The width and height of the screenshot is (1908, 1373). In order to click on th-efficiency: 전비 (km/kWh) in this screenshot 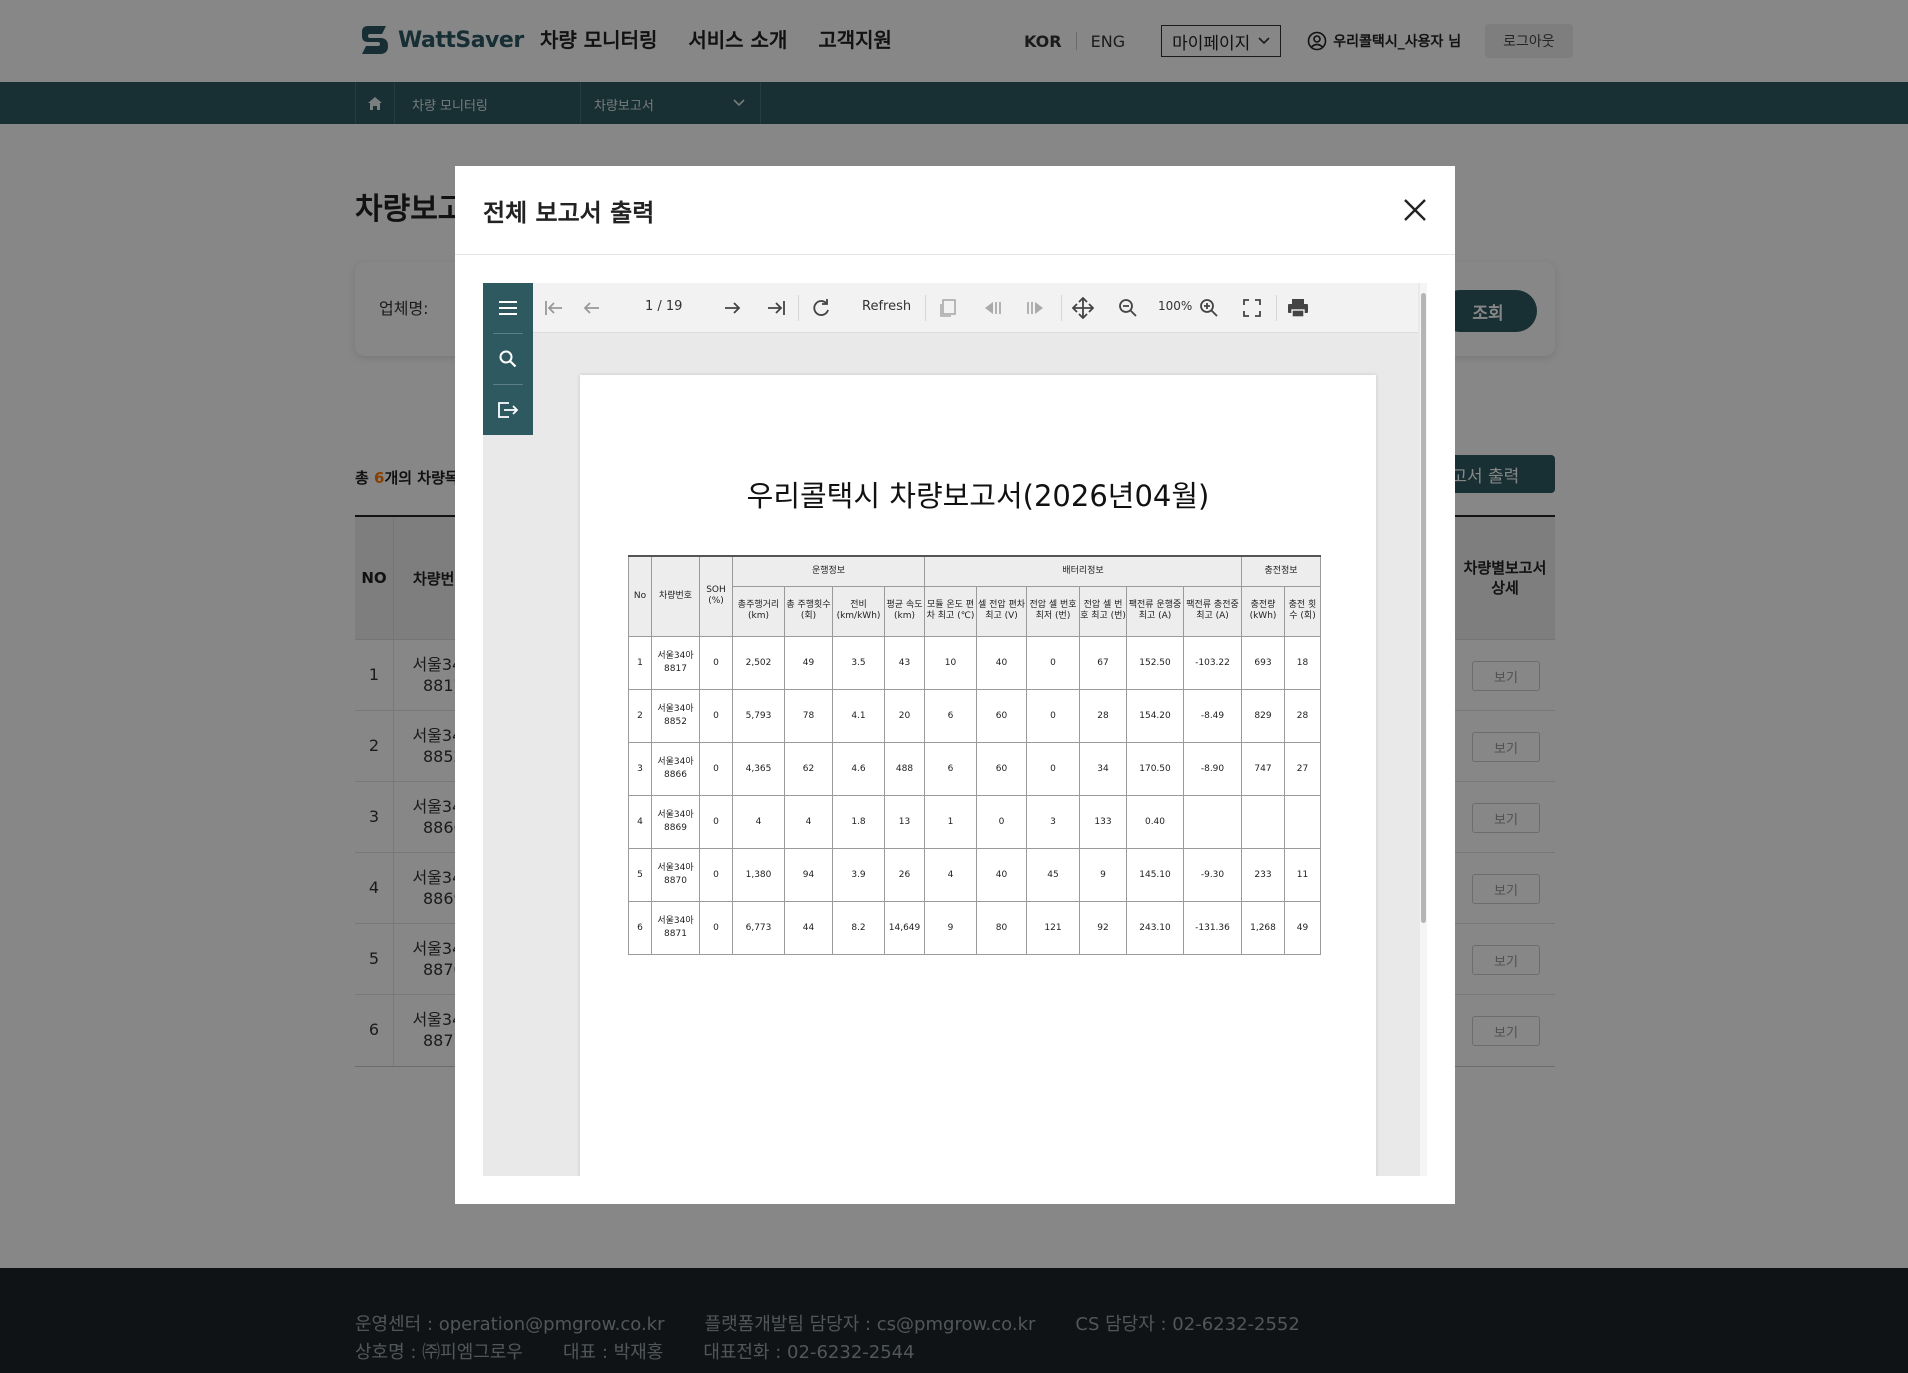, I will do `click(858, 611)`.